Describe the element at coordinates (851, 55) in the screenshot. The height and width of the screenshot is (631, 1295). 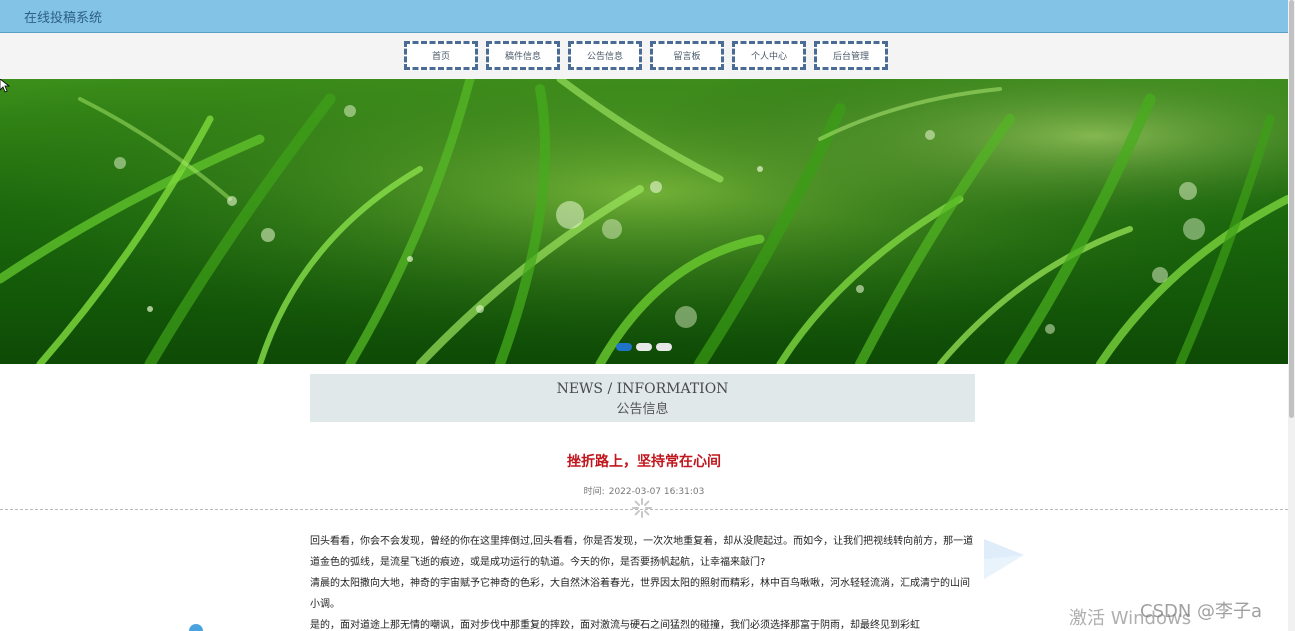
I see `nav-item-admin: 后台管理` at that location.